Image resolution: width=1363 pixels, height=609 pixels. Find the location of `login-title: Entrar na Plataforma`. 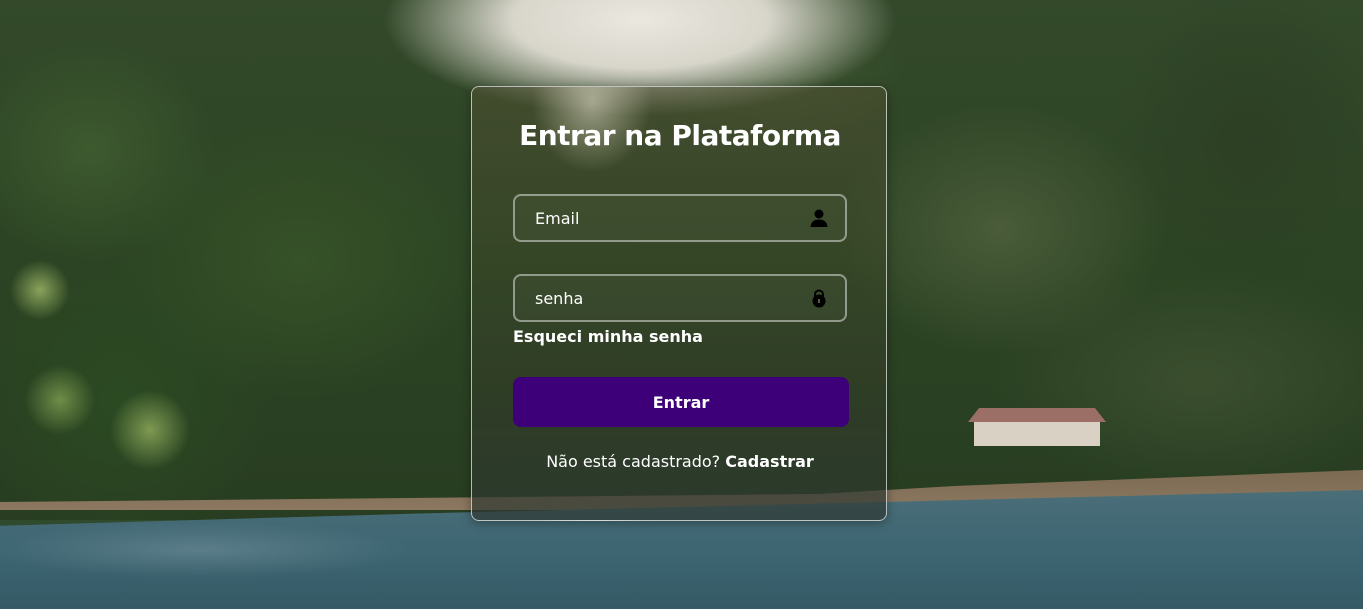

login-title: Entrar na Plataforma is located at coordinates (680, 135).